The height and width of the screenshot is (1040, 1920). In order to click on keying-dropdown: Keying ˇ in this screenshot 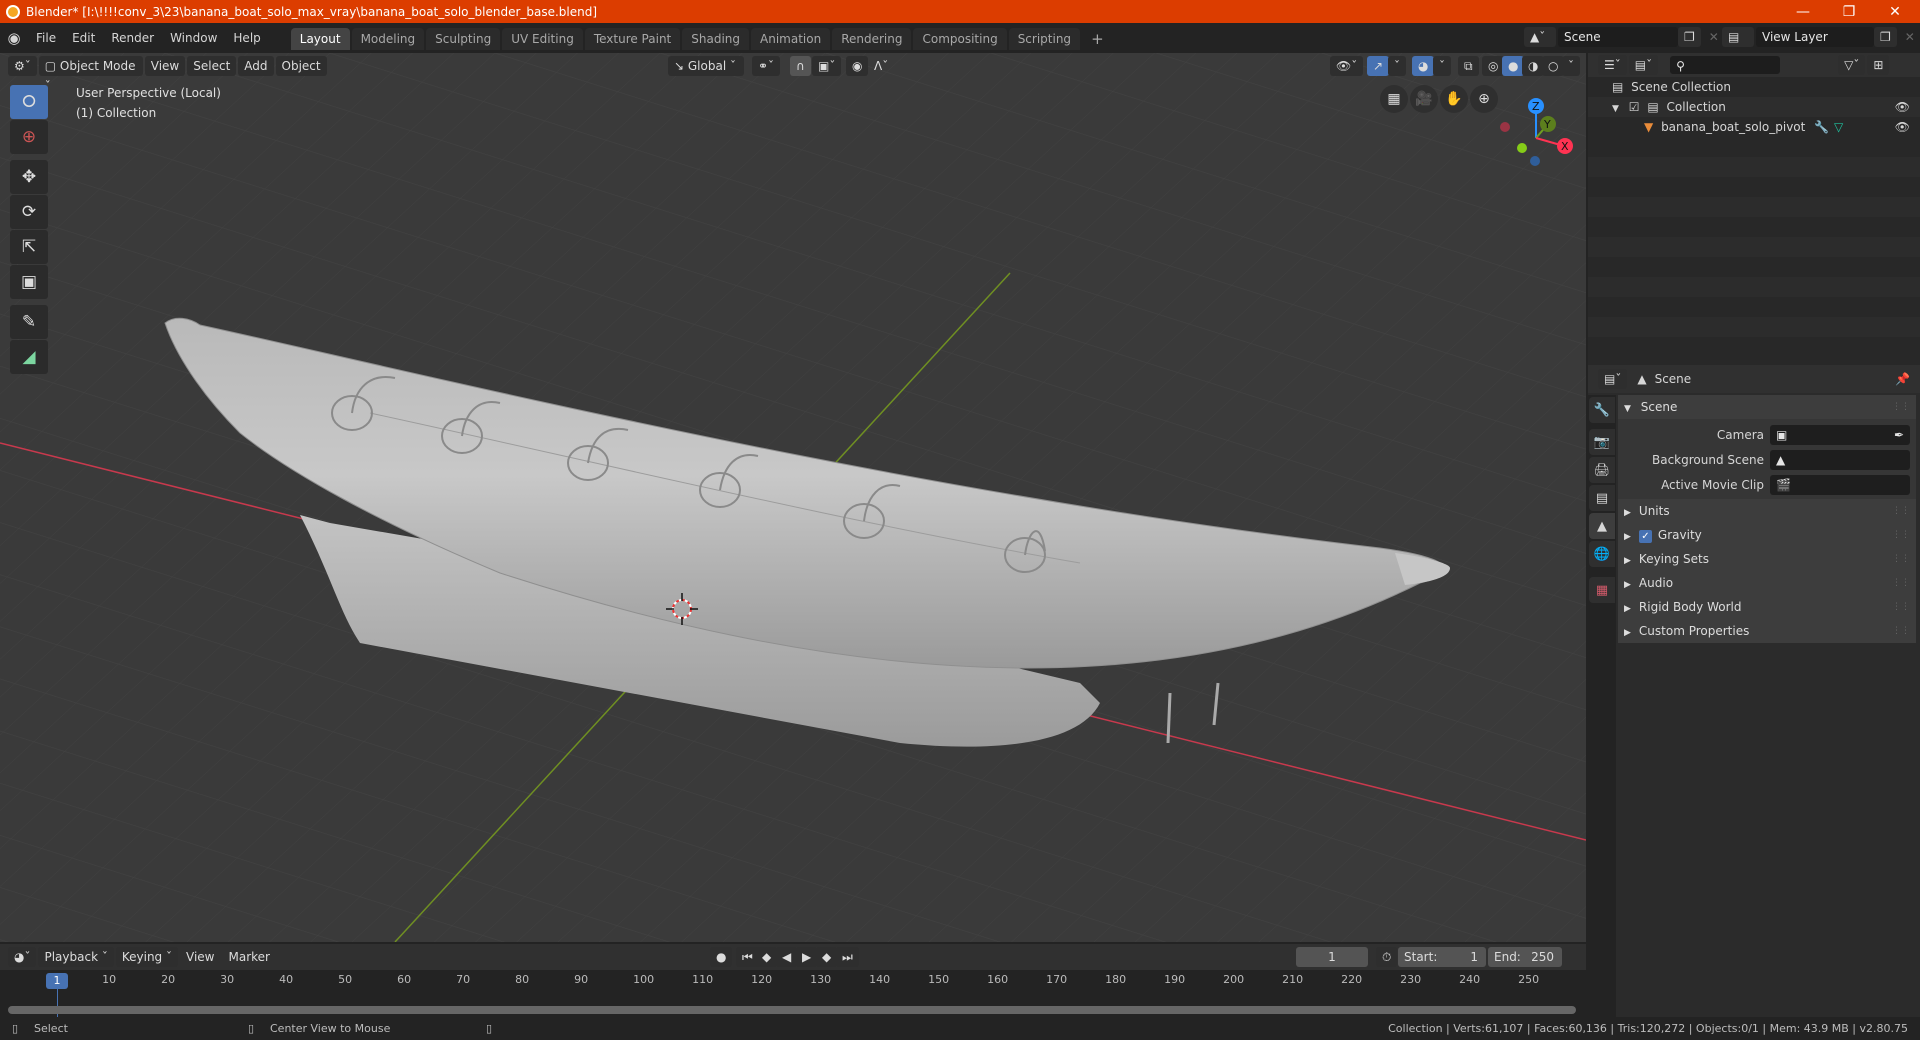, I will do `click(146, 957)`.